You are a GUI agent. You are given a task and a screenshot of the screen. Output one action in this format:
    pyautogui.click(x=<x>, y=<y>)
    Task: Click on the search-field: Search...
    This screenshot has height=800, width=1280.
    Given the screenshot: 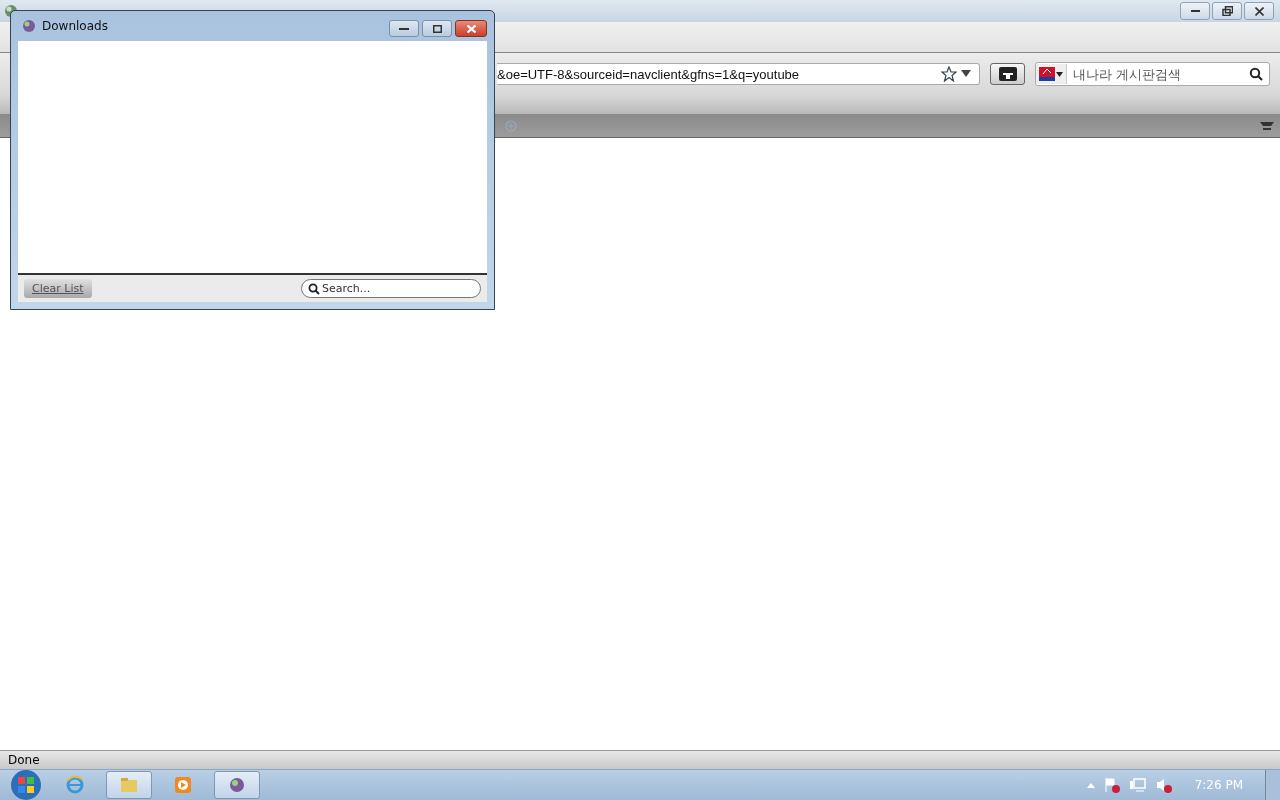 What is the action you would take?
    pyautogui.click(x=391, y=288)
    